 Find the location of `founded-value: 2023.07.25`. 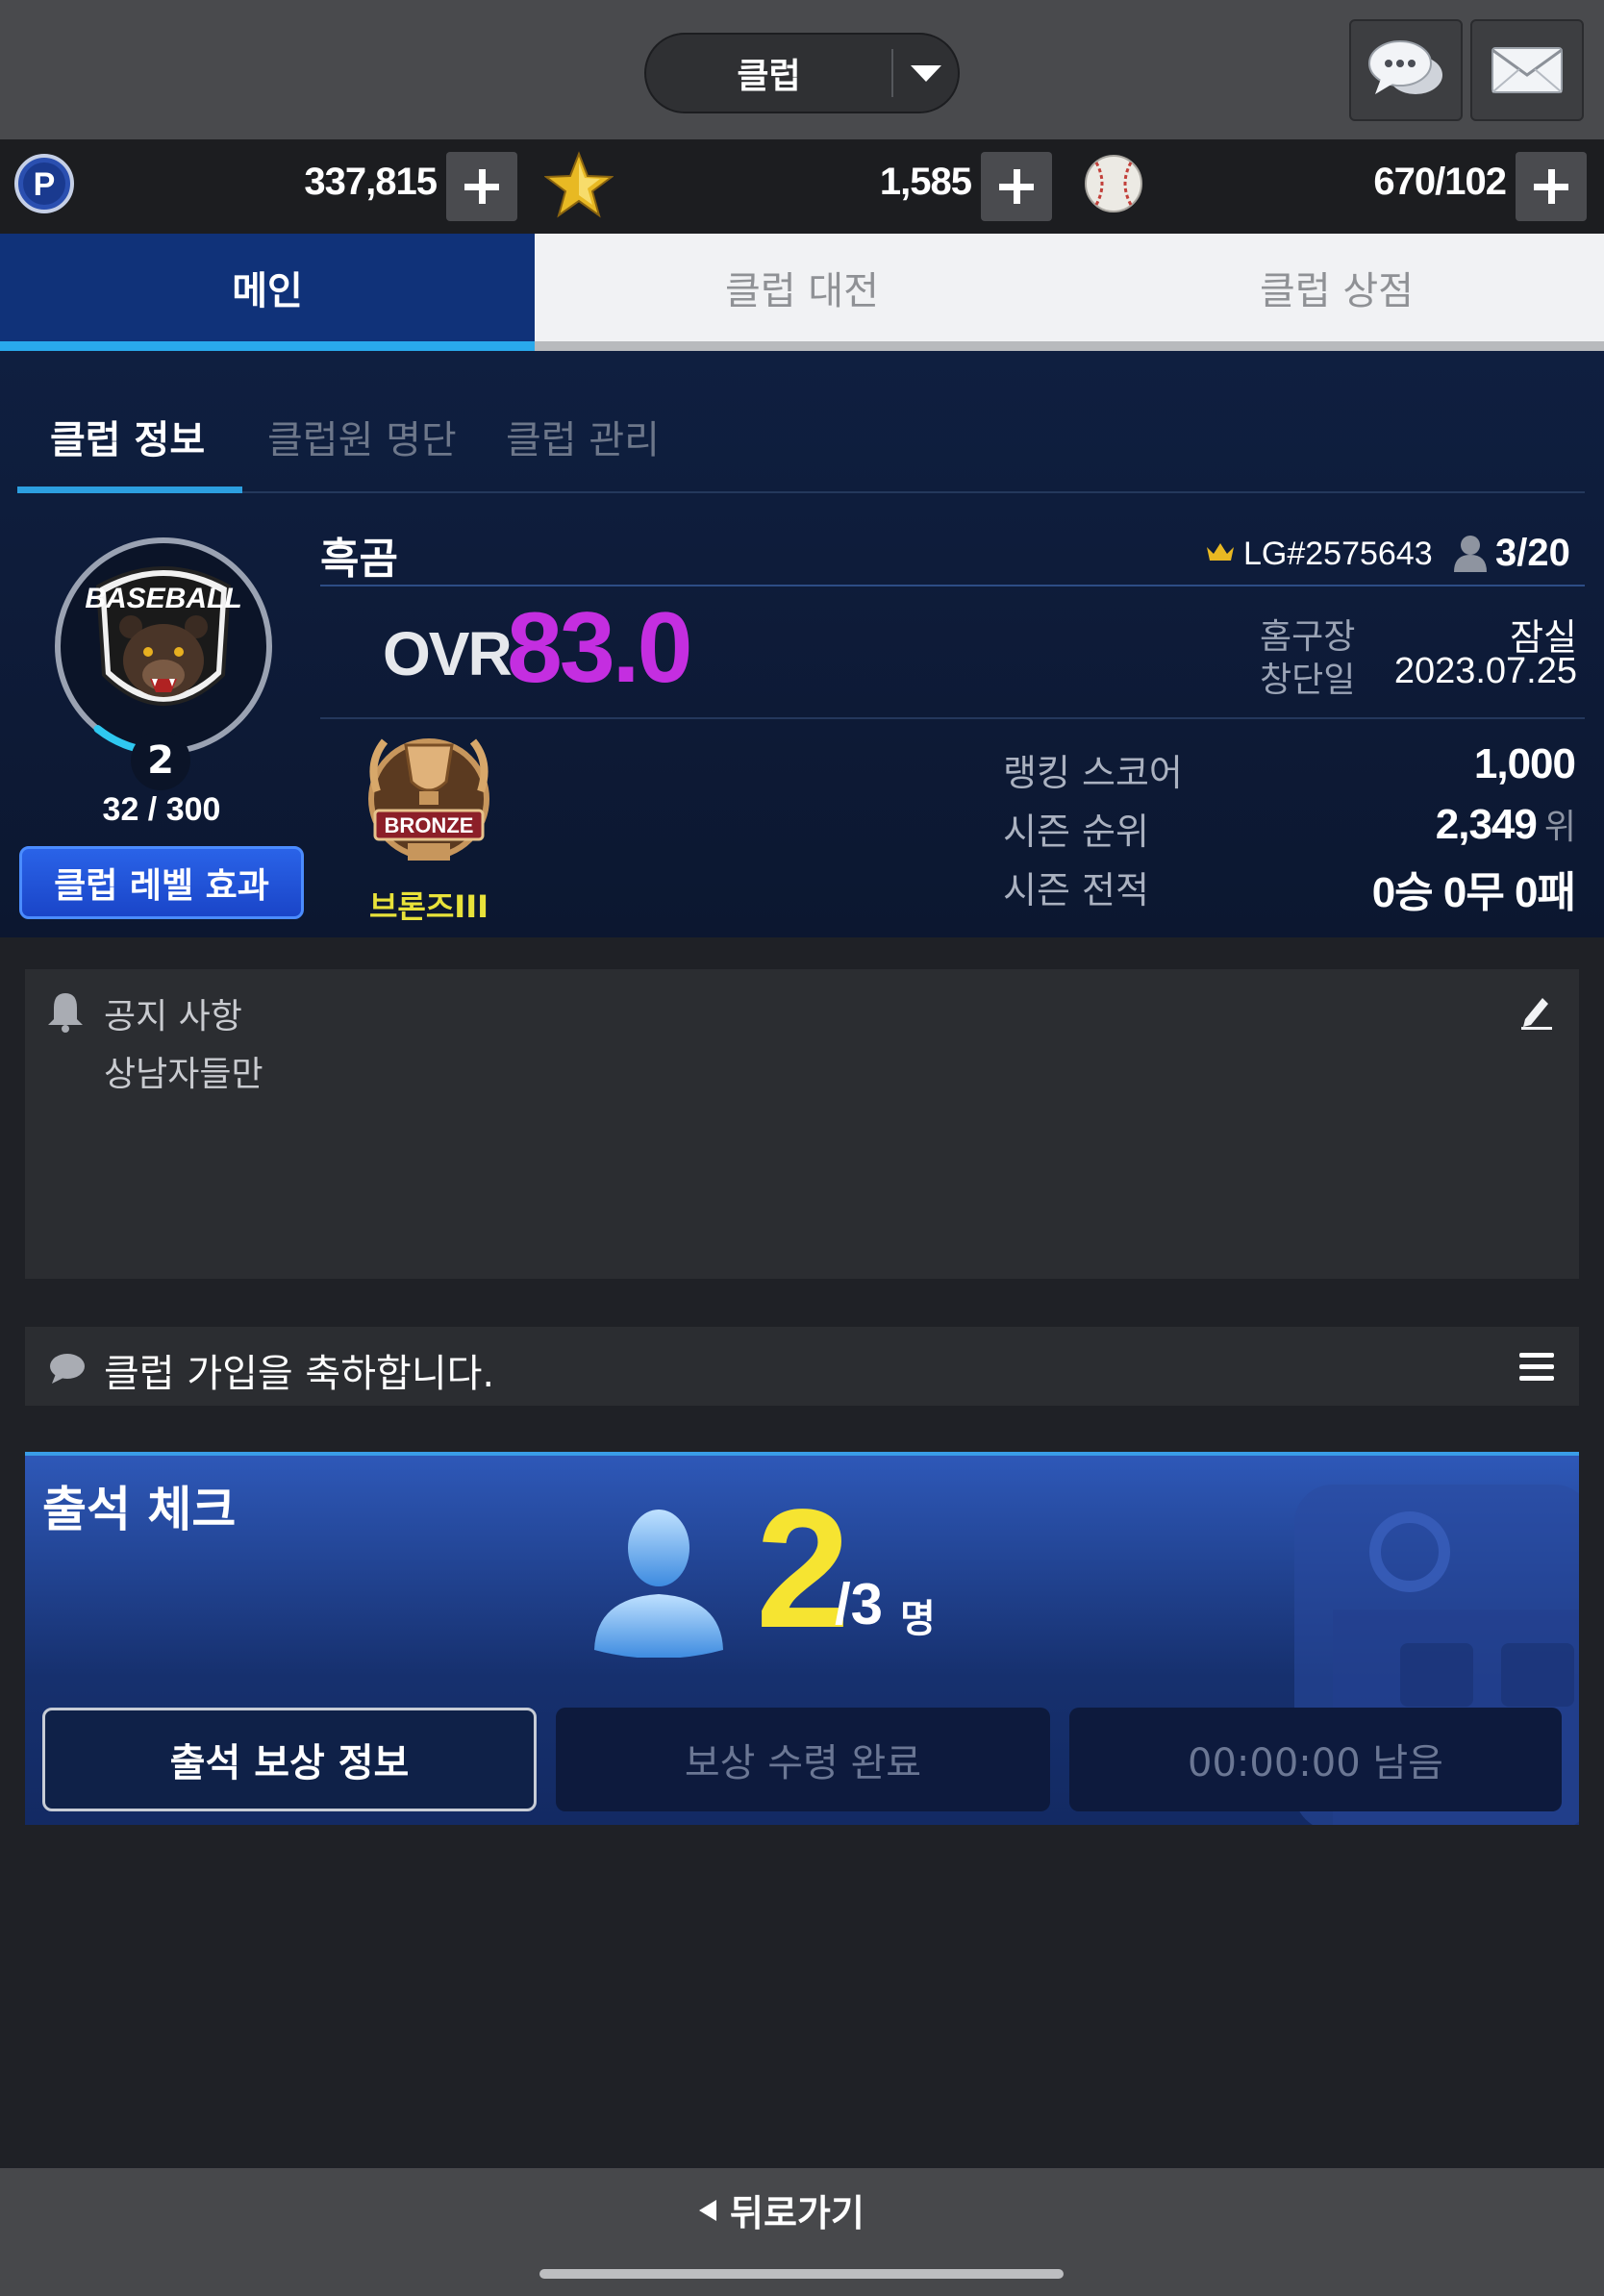

founded-value: 2023.07.25 is located at coordinates (1485, 671).